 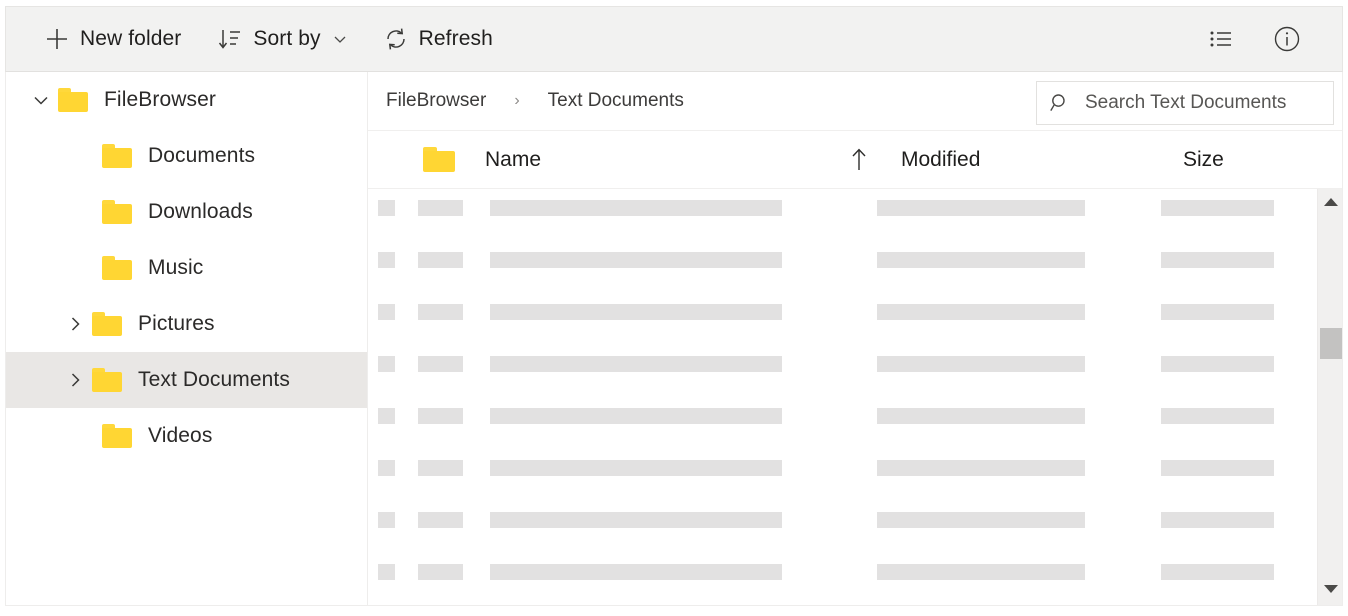 I want to click on new-folder-label: New folder, so click(x=131, y=38).